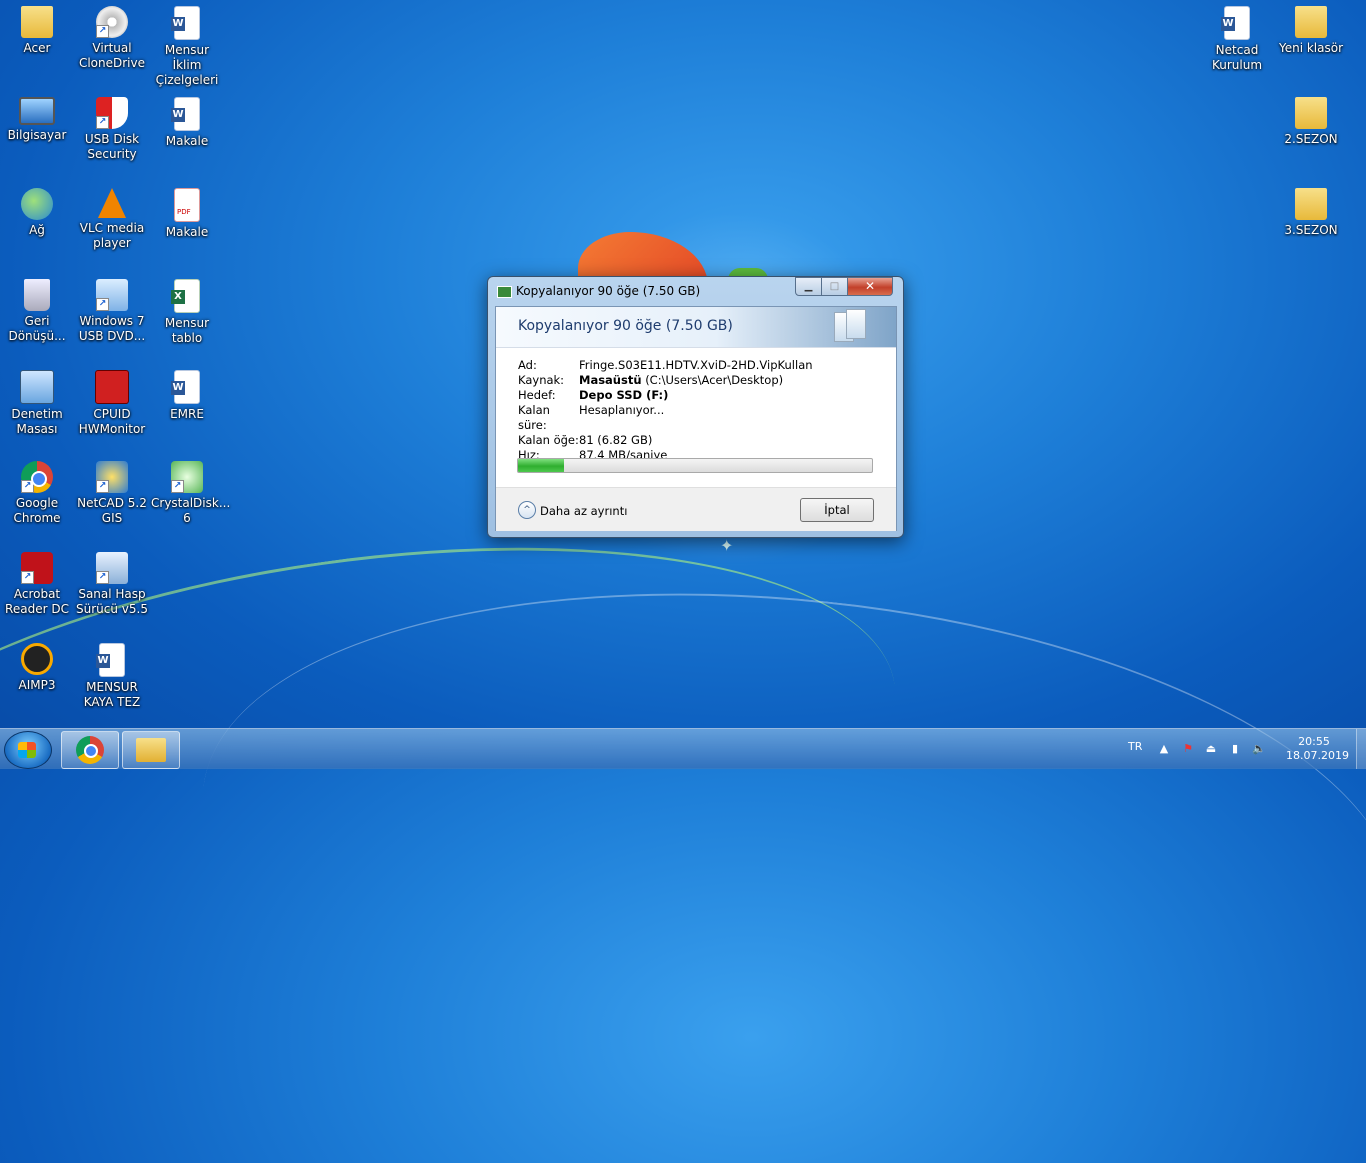 This screenshot has width=1366, height=1163. I want to click on desktop-icon-google-chrome: ↗ Google Chrome, so click(37, 493).